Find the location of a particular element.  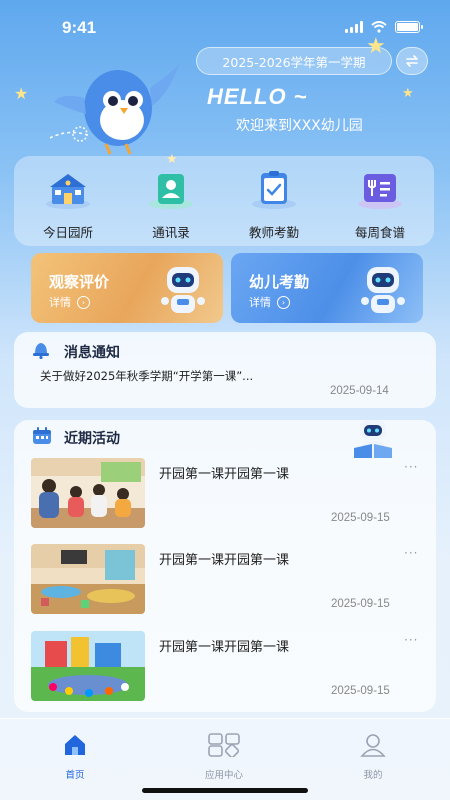

quick-nav-teacher-attendance: 教师考勤 is located at coordinates (274, 205).